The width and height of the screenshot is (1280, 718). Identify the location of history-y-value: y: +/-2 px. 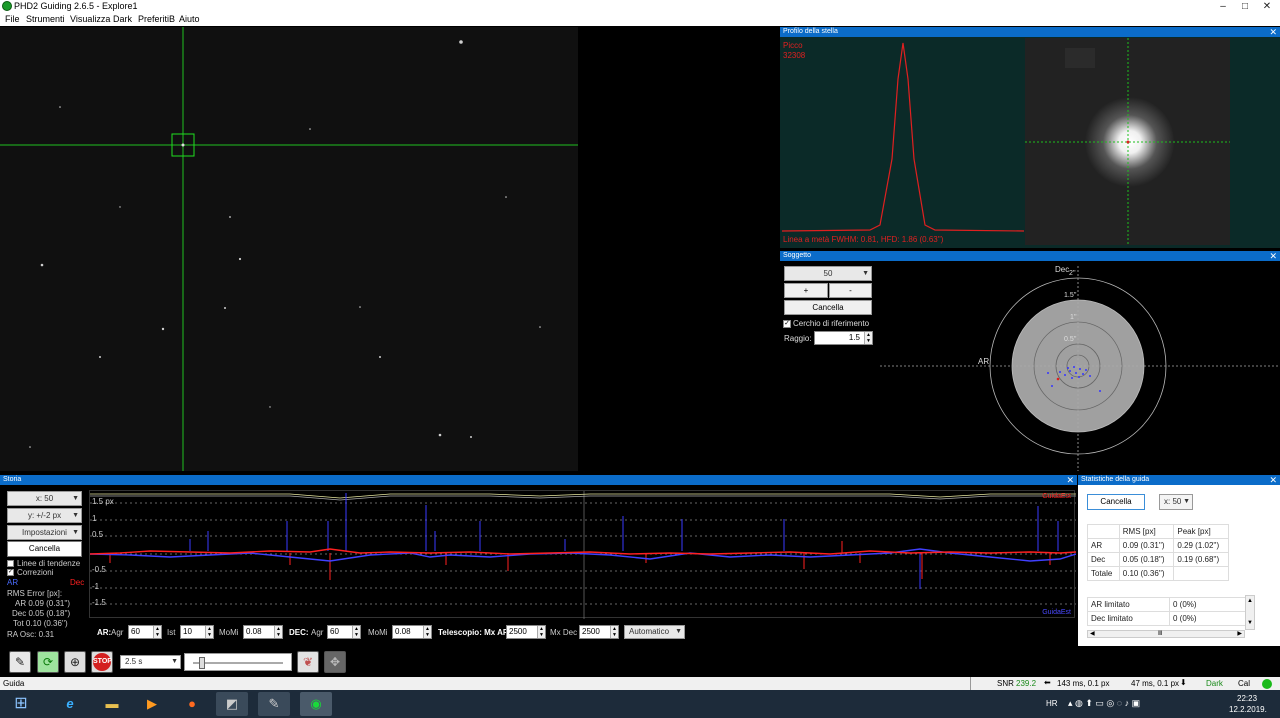
(44, 515).